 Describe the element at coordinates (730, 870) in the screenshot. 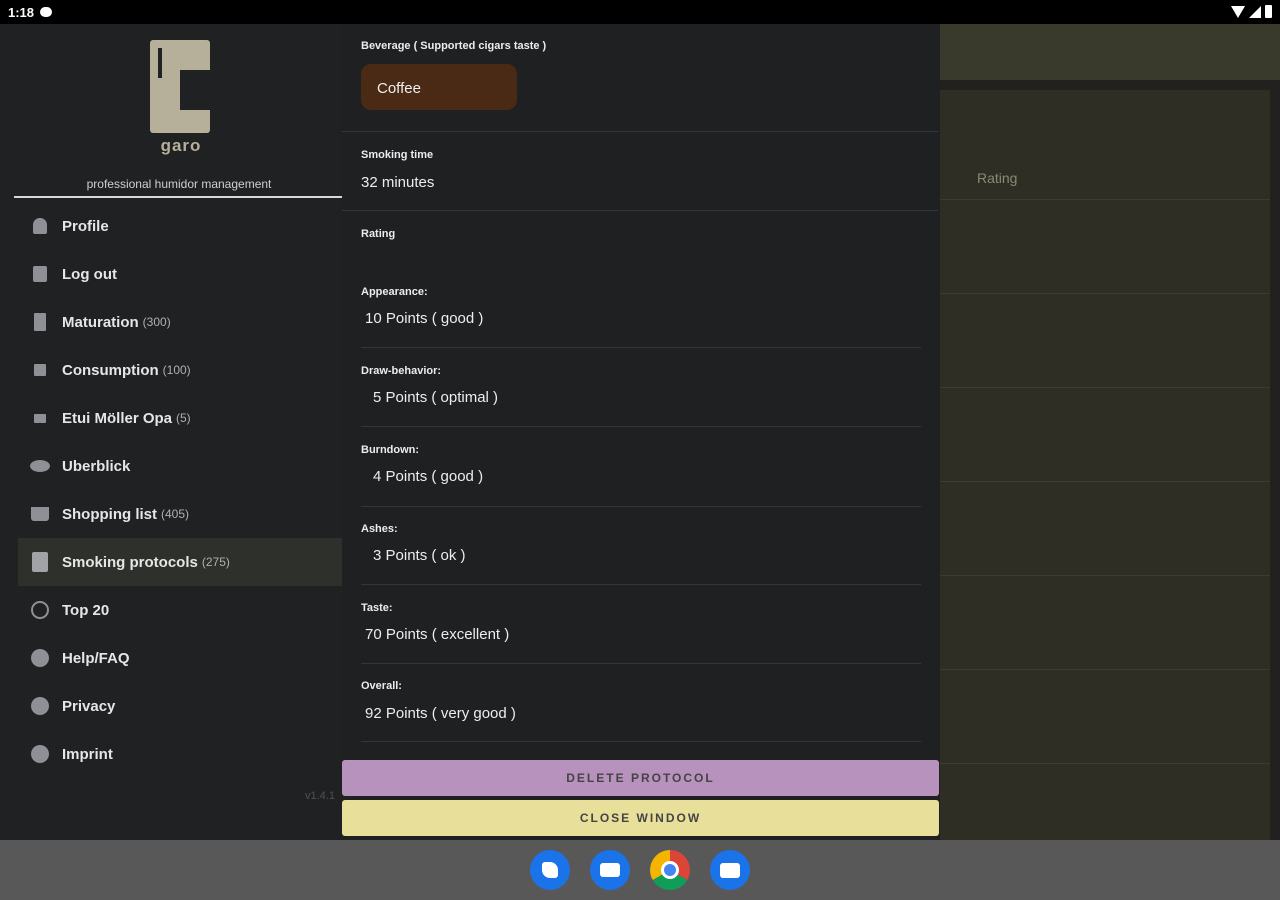

I see `camera-app-icon` at that location.